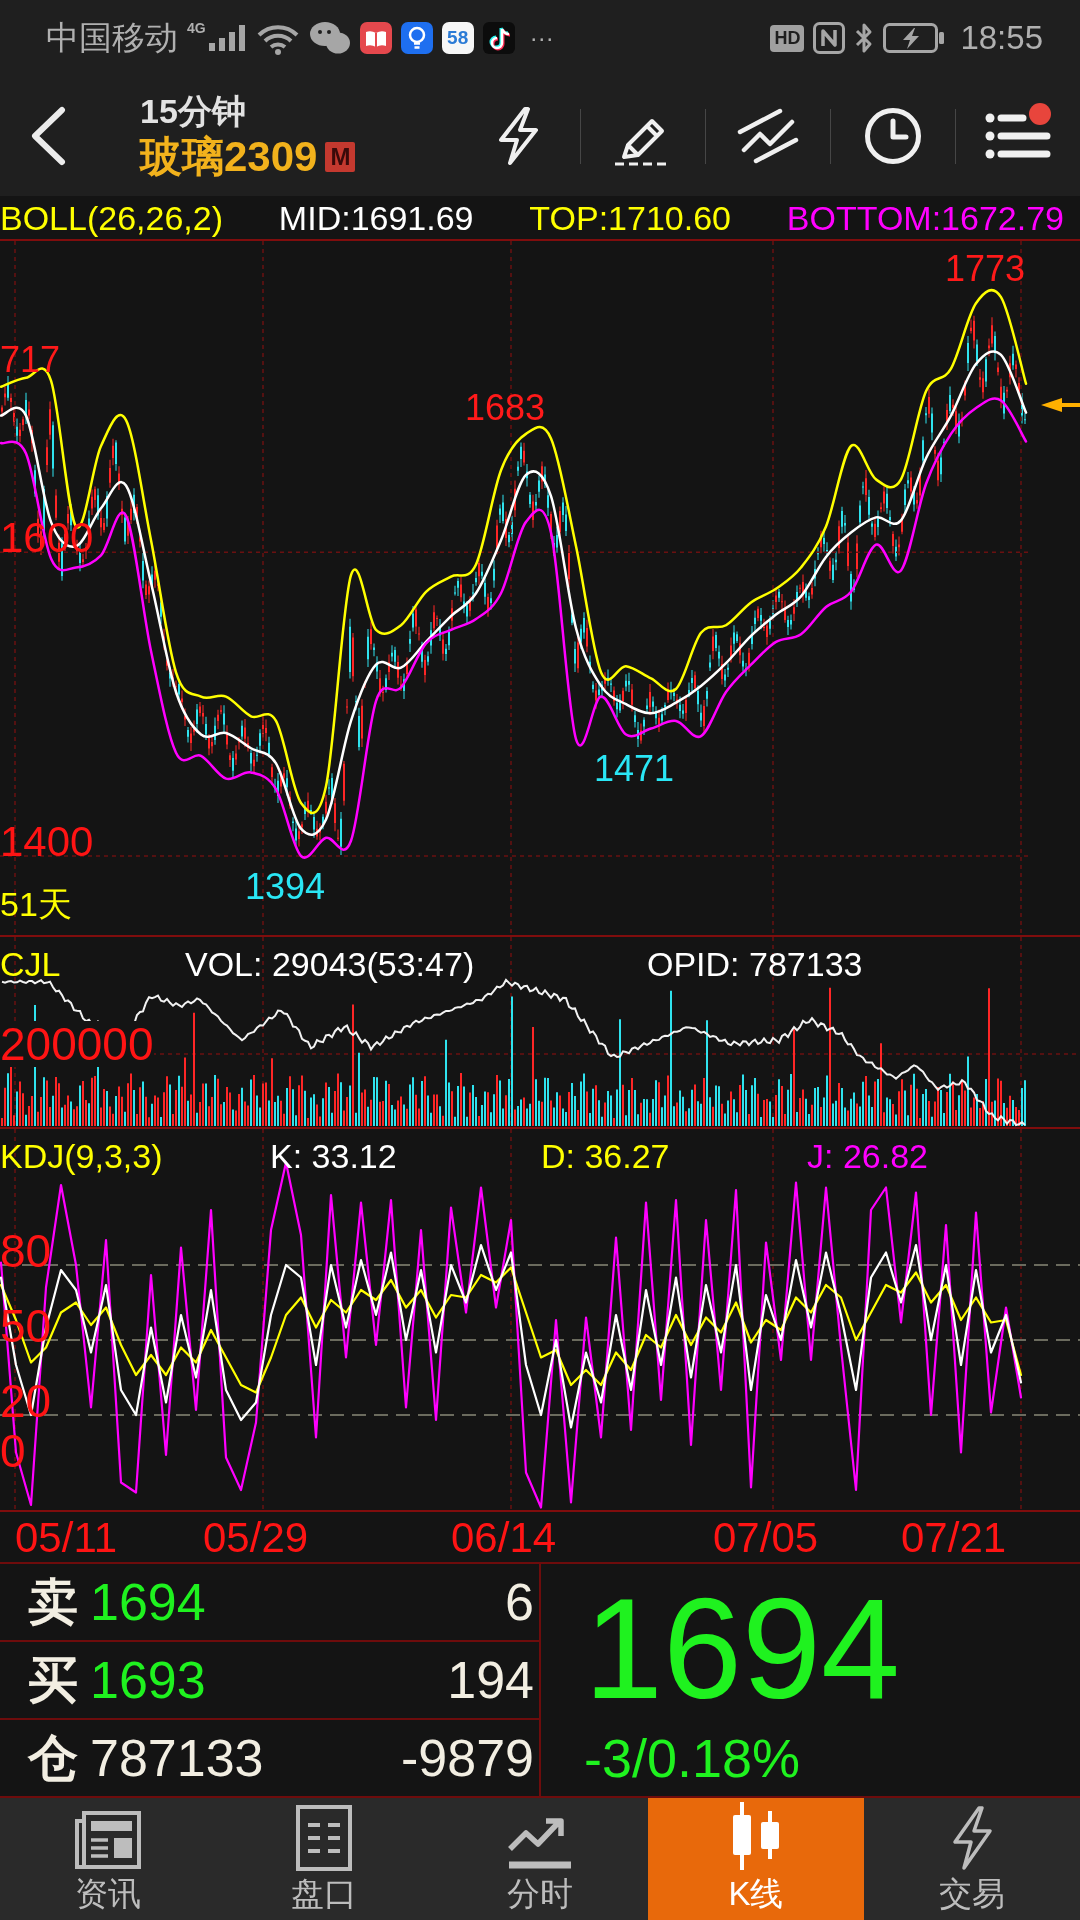  Describe the element at coordinates (112, 217) in the screenshot. I see `indicator-reading: BOLL(26,26,2)` at that location.